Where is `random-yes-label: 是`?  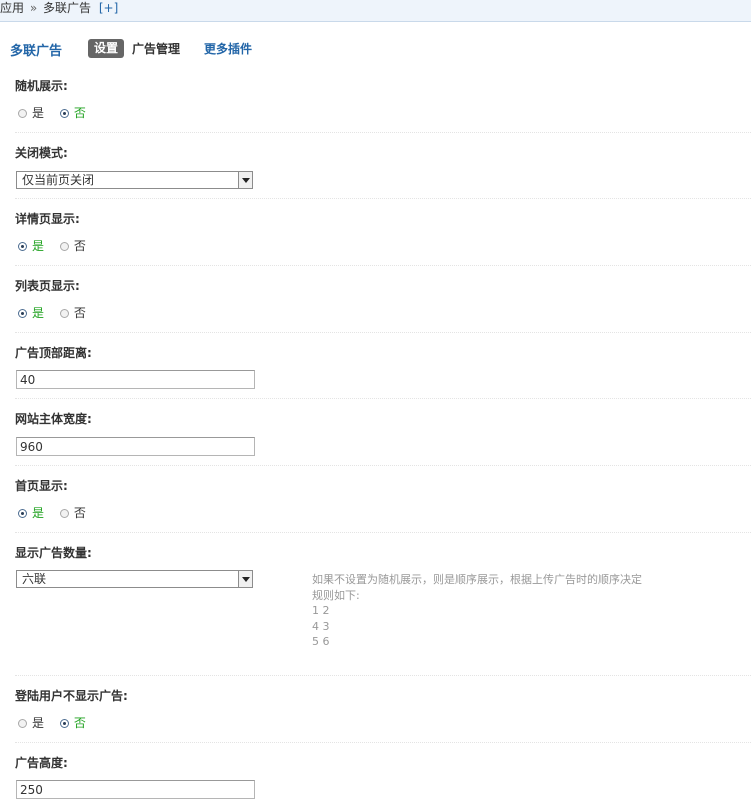
random-yes-label: 是 is located at coordinates (38, 113).